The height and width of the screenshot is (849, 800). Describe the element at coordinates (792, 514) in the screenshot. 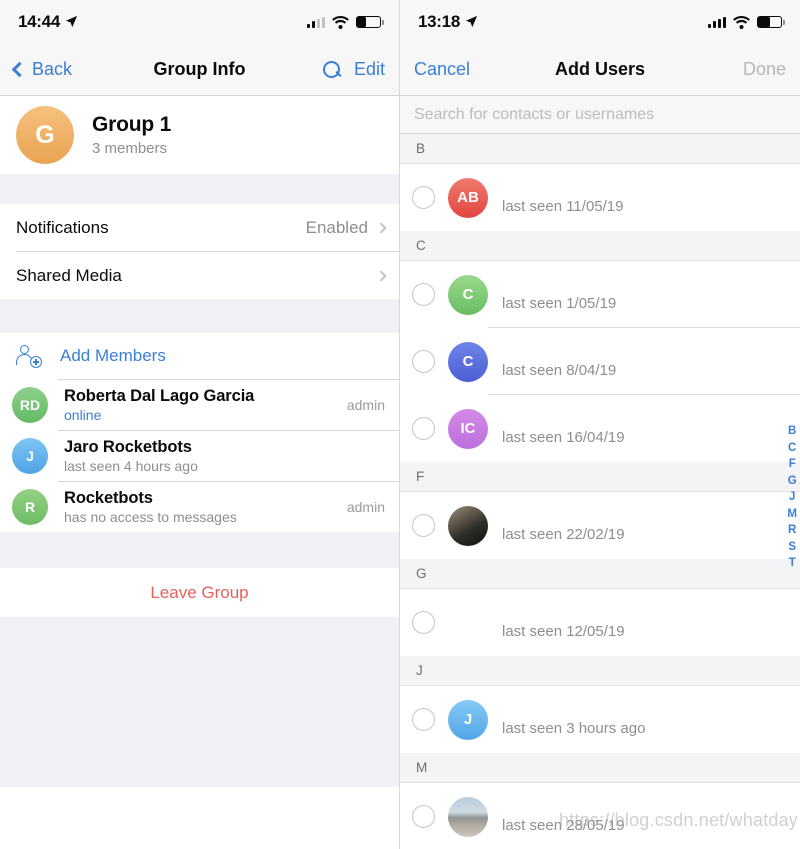

I see `index-letter: M` at that location.